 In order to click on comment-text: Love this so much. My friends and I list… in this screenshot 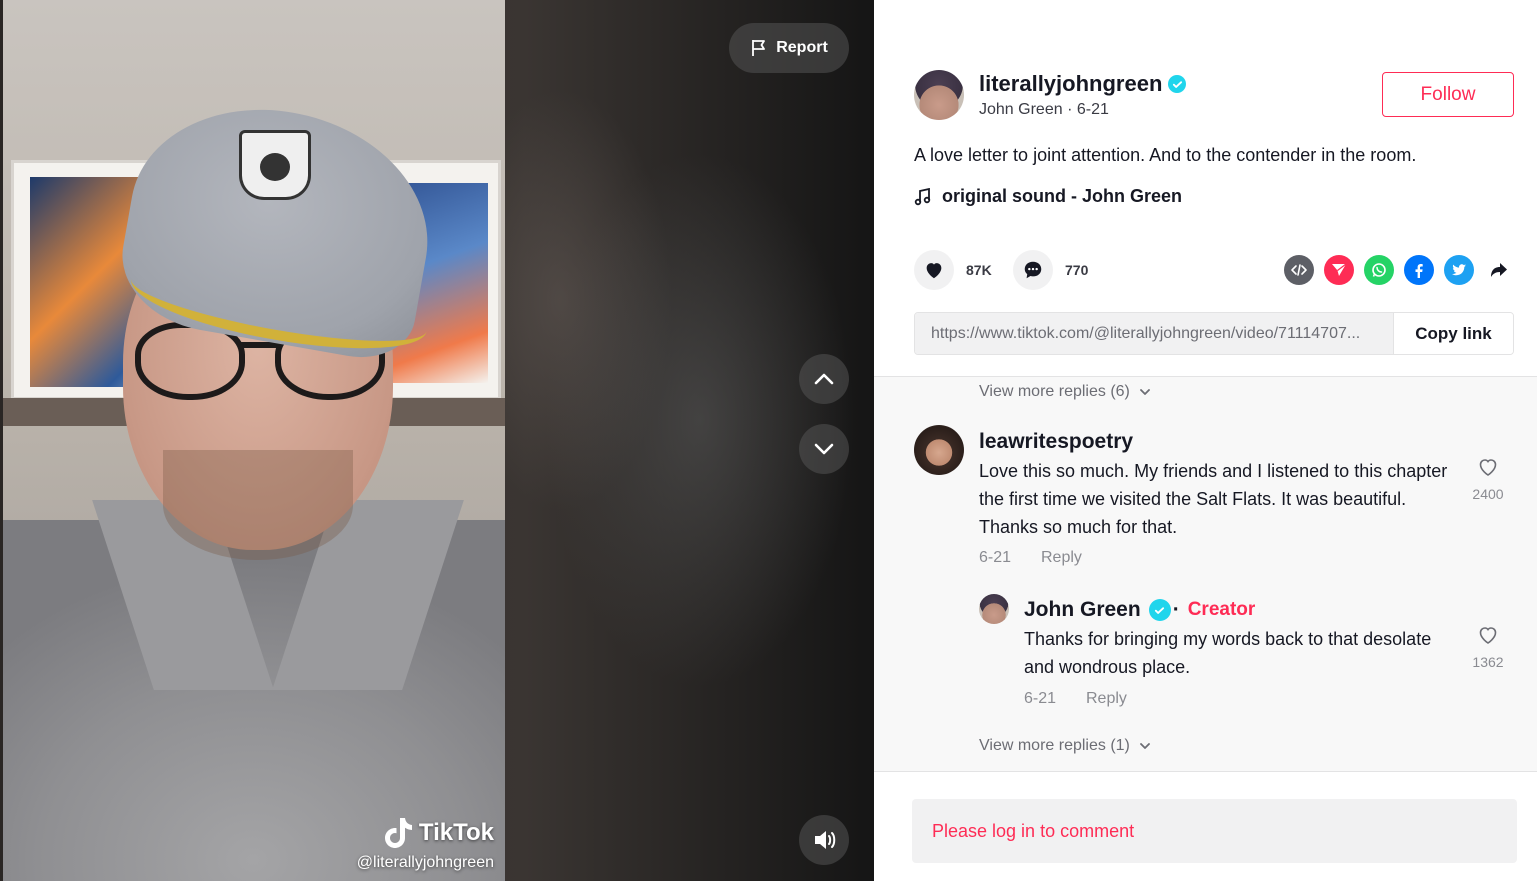, I will do `click(1213, 499)`.